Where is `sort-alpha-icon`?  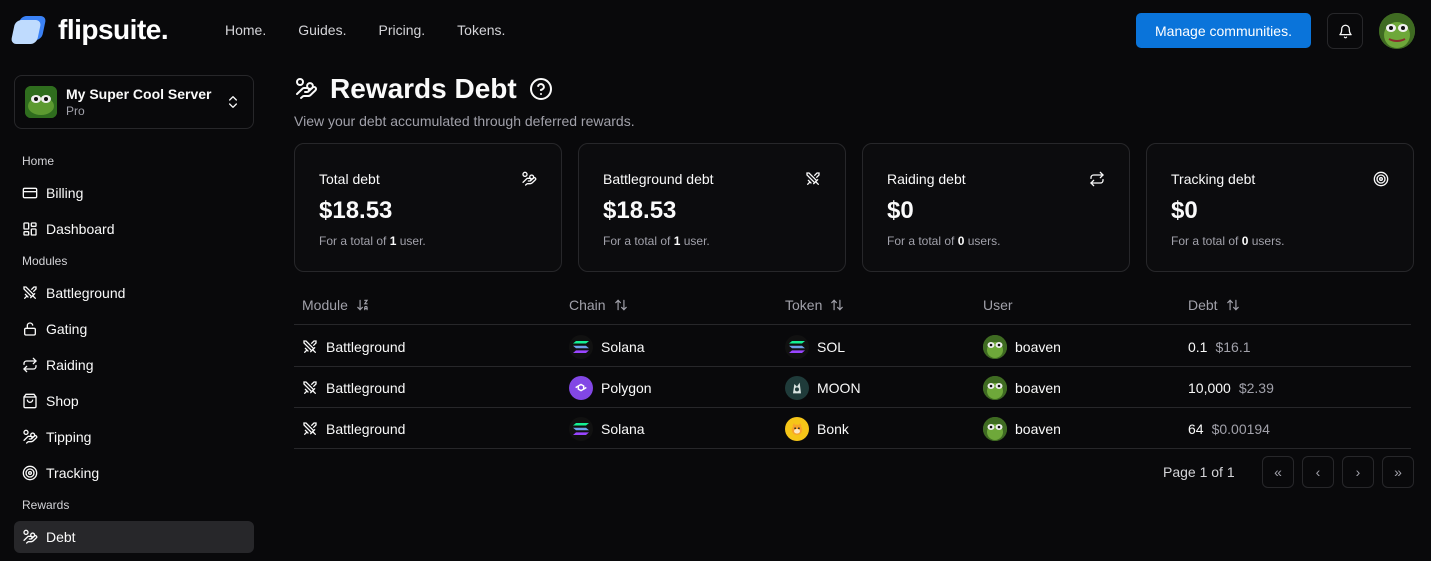 sort-alpha-icon is located at coordinates (363, 305).